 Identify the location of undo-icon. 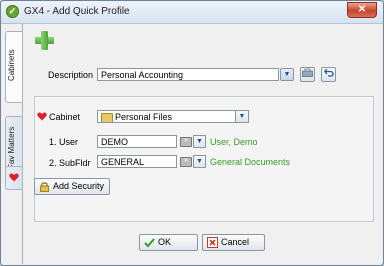
(328, 72).